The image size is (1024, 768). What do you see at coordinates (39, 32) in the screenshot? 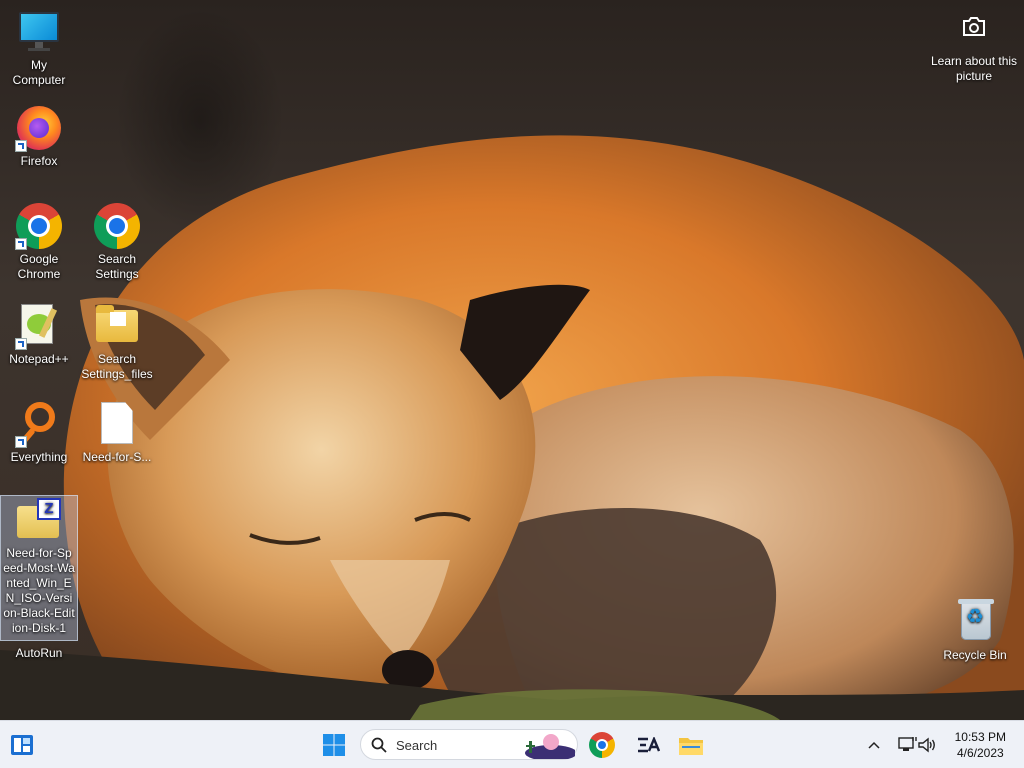
I see `monitor-icon` at bounding box center [39, 32].